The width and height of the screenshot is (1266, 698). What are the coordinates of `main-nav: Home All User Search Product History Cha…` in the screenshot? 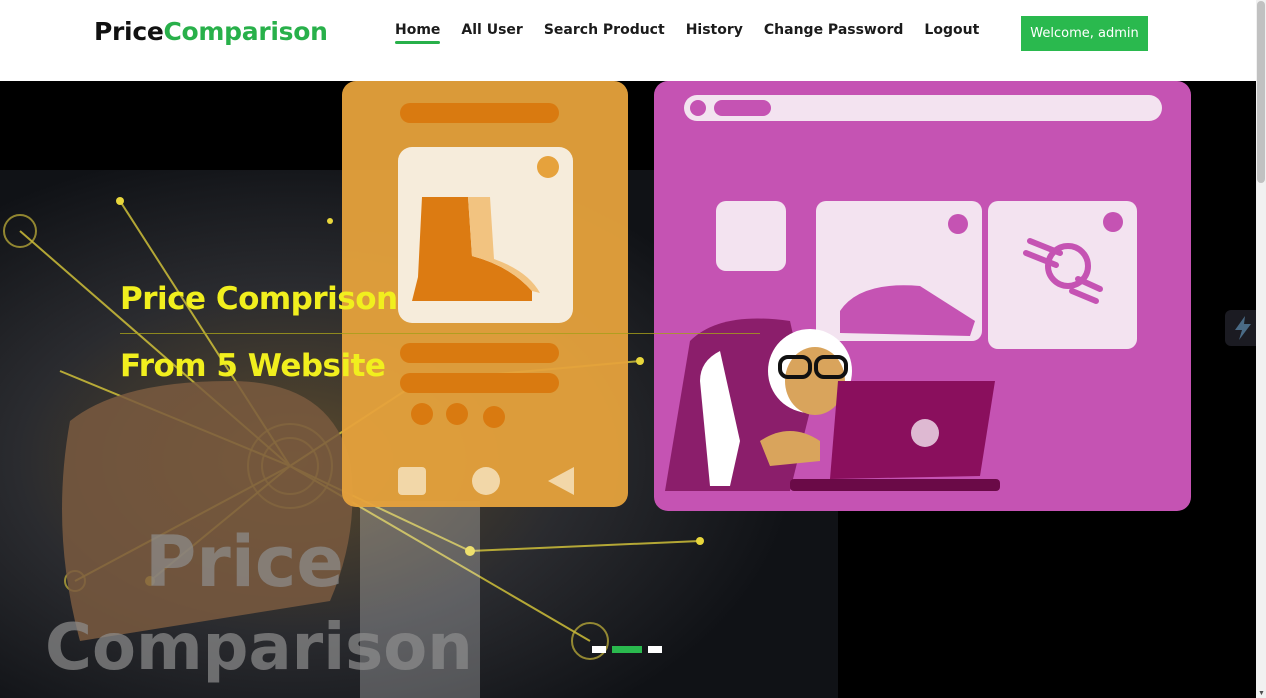 It's located at (697, 33).